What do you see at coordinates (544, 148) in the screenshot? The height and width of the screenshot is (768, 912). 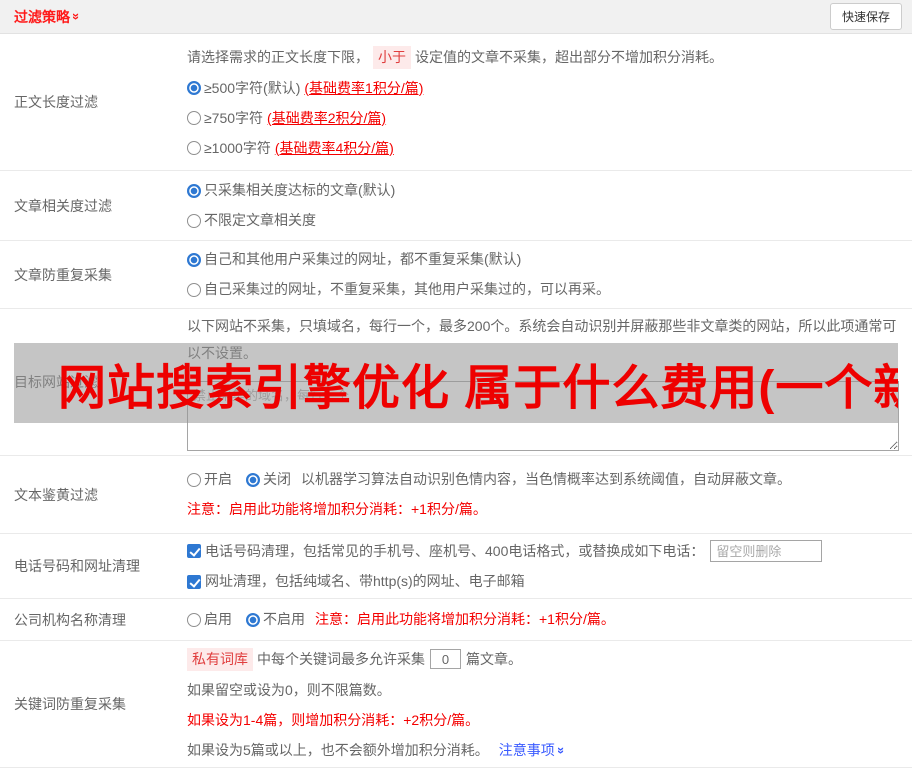 I see `length-option-1000: ≥1000字符 (基础费率4积分/篇)` at bounding box center [544, 148].